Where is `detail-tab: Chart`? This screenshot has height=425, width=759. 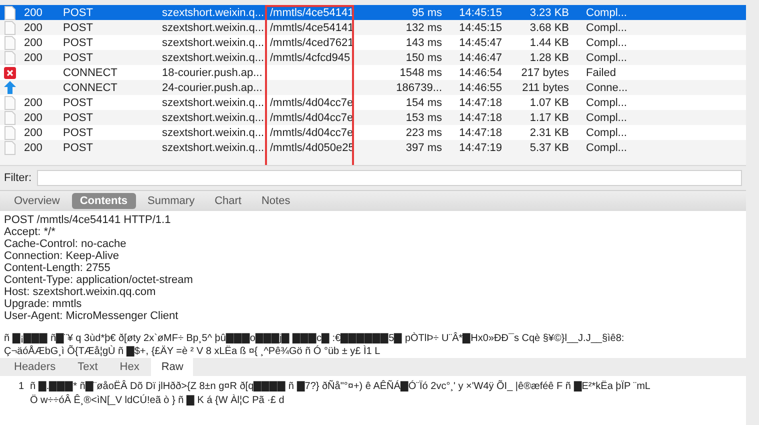 detail-tab: Chart is located at coordinates (228, 201).